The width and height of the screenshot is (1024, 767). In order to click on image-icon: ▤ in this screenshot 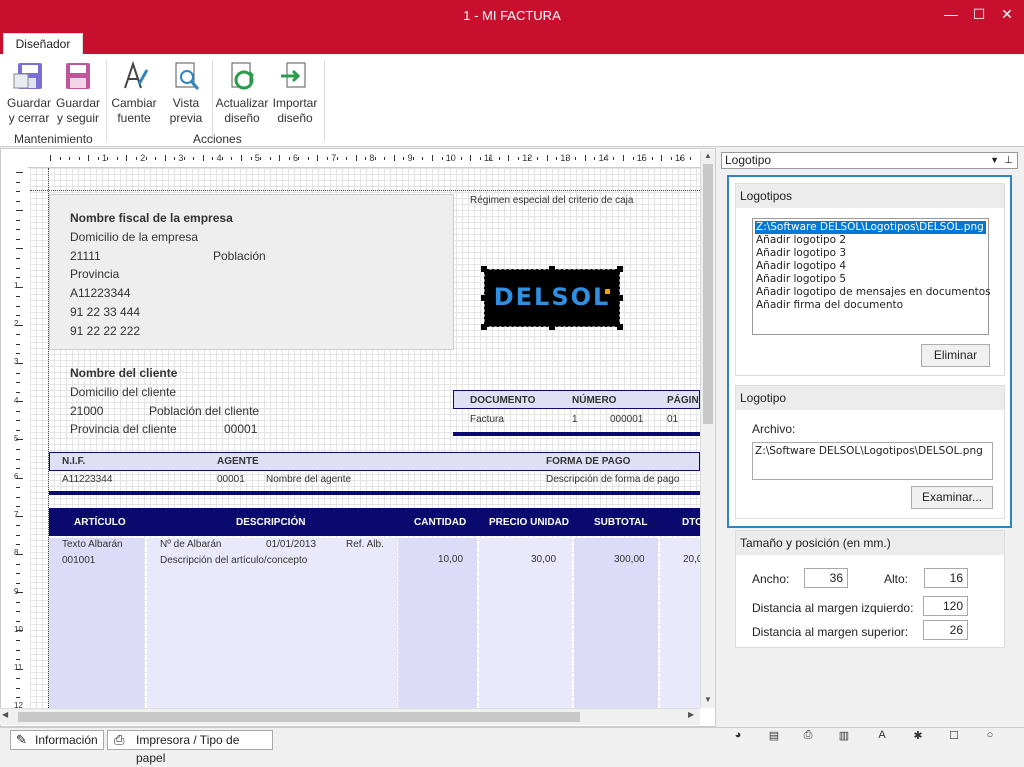, I will do `click(774, 738)`.